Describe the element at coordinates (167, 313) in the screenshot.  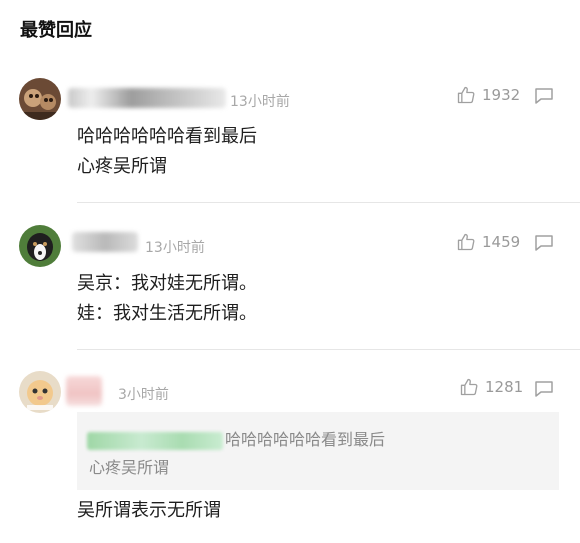
I see `comment-text-line: 娃：我对生活无所谓。` at that location.